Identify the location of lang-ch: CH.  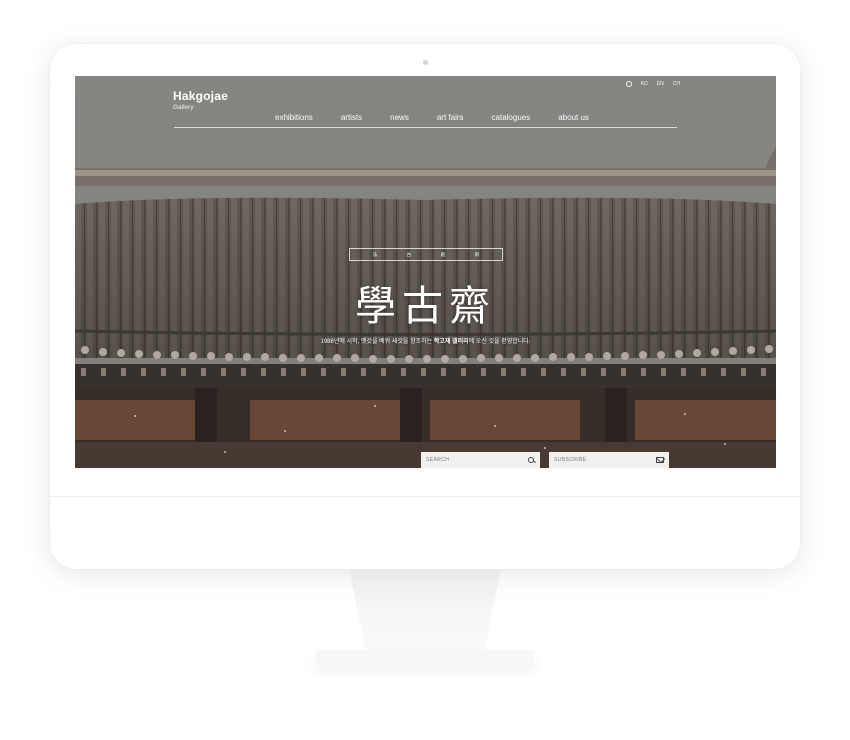
(676, 84).